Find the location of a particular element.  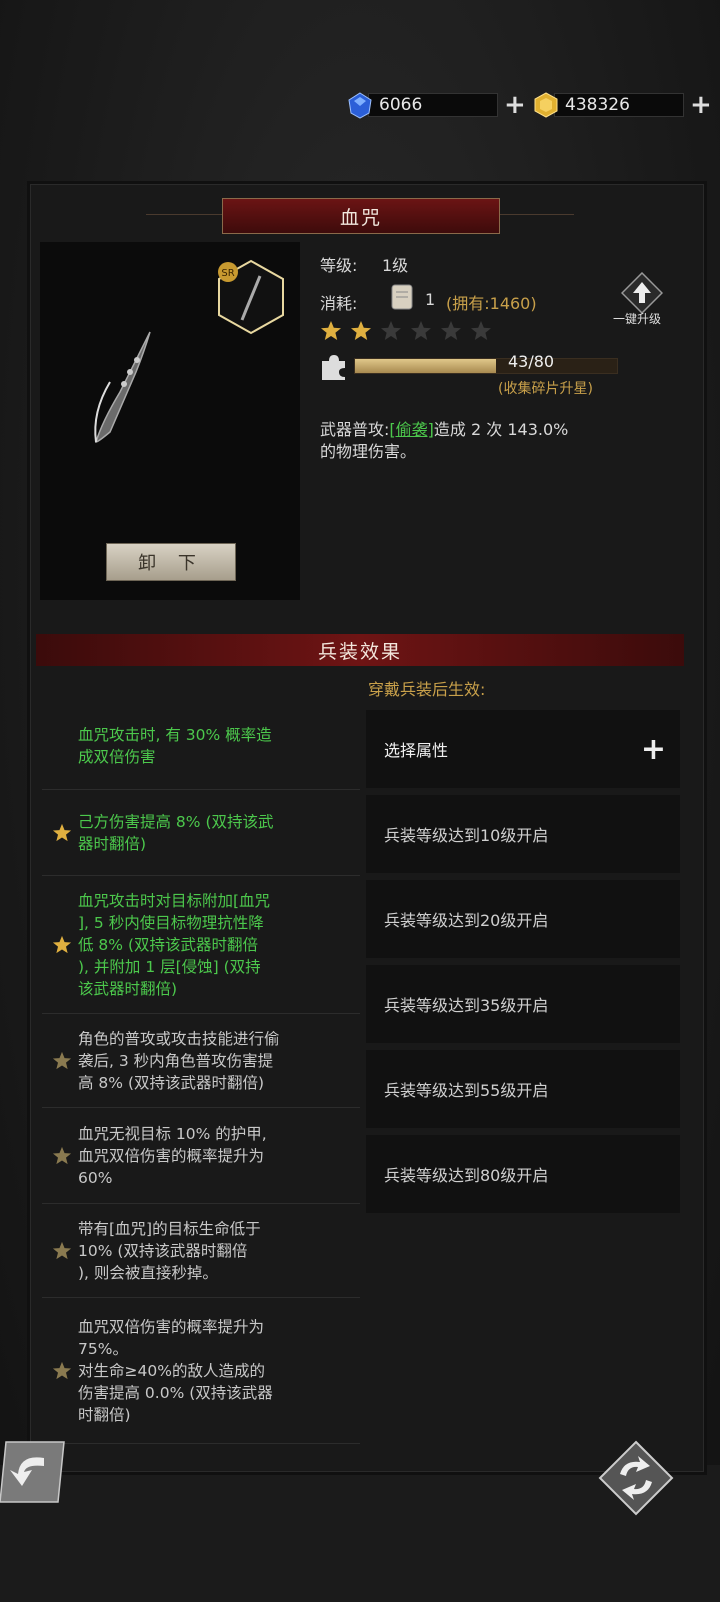

slot-label: 兵装等级达到35级开启 is located at coordinates (466, 1005).